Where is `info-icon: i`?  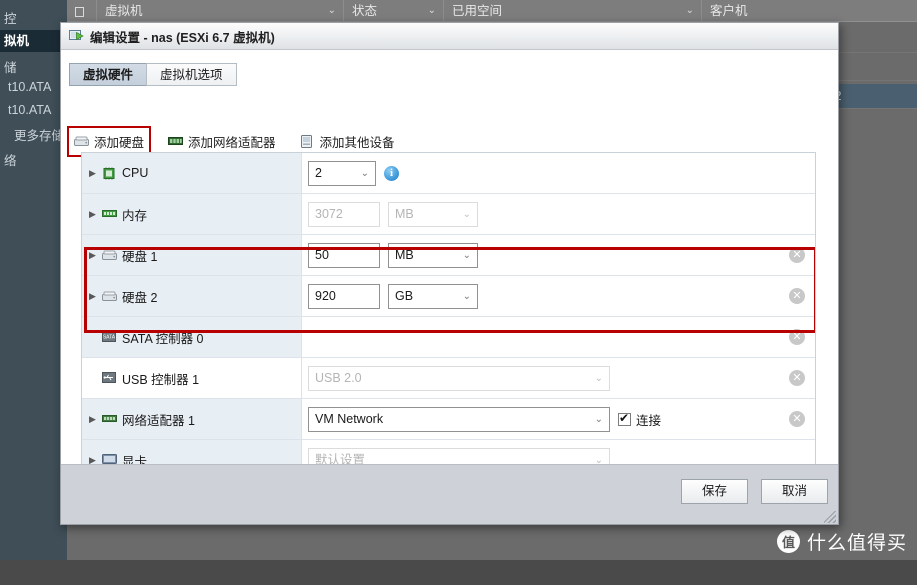 info-icon: i is located at coordinates (391, 173).